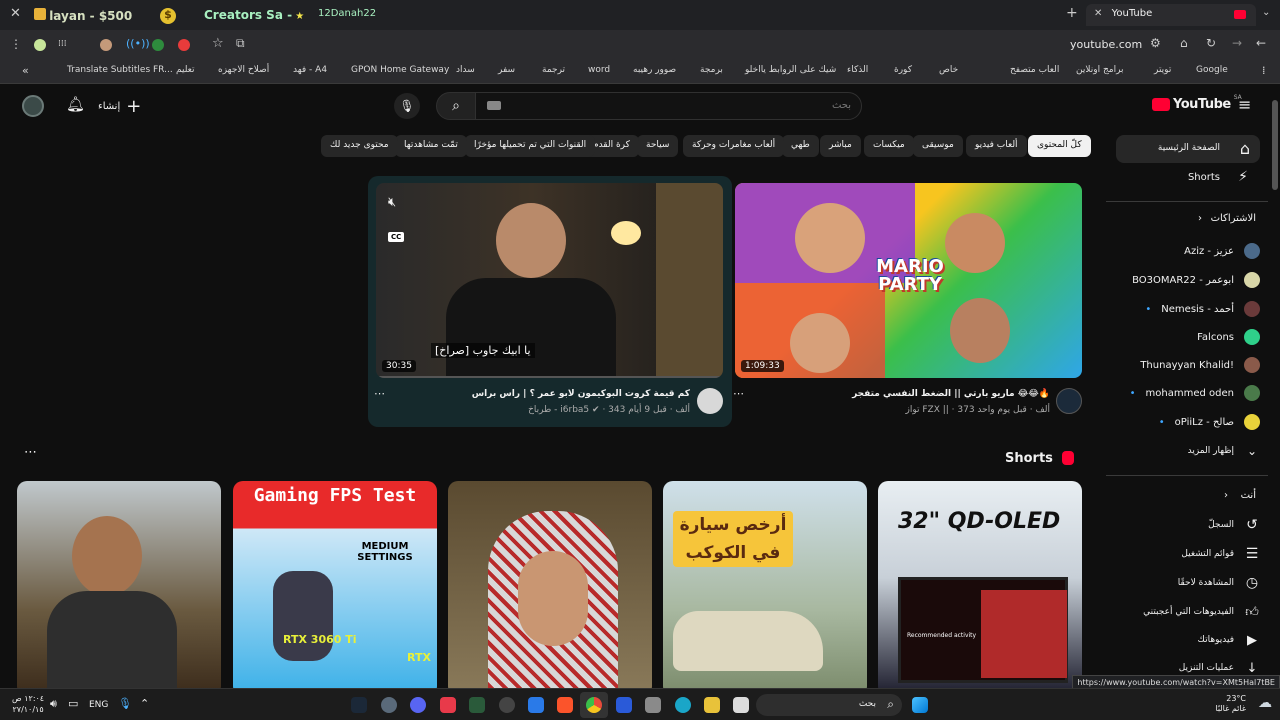  What do you see at coordinates (790, 70) in the screenshot?
I see `bookmark-item: شيك على الروابط يااخلو` at bounding box center [790, 70].